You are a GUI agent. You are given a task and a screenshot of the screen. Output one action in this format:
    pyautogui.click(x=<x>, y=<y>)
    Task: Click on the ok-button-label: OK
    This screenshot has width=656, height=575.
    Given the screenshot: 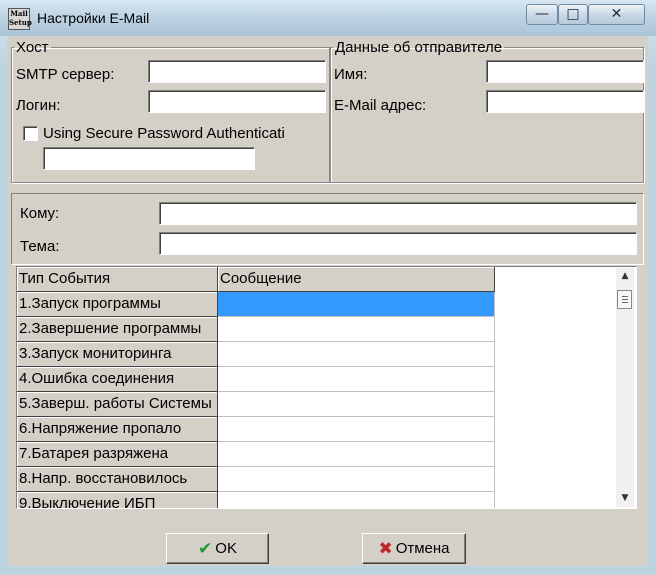 What is the action you would take?
    pyautogui.click(x=226, y=548)
    